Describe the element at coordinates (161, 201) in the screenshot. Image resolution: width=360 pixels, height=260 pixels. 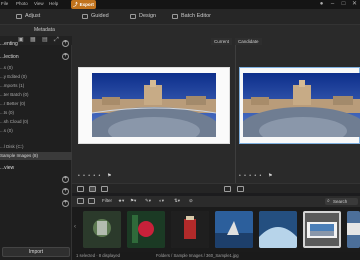
I see `color-filter-icon: ◐▾` at that location.